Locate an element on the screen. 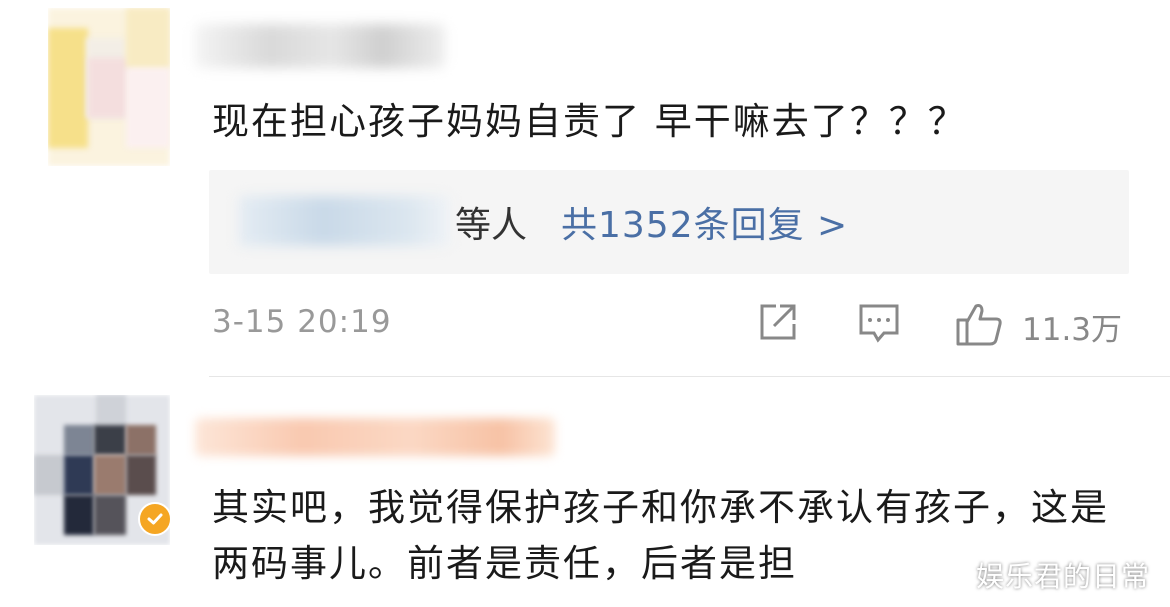  comment-icon is located at coordinates (879, 323).